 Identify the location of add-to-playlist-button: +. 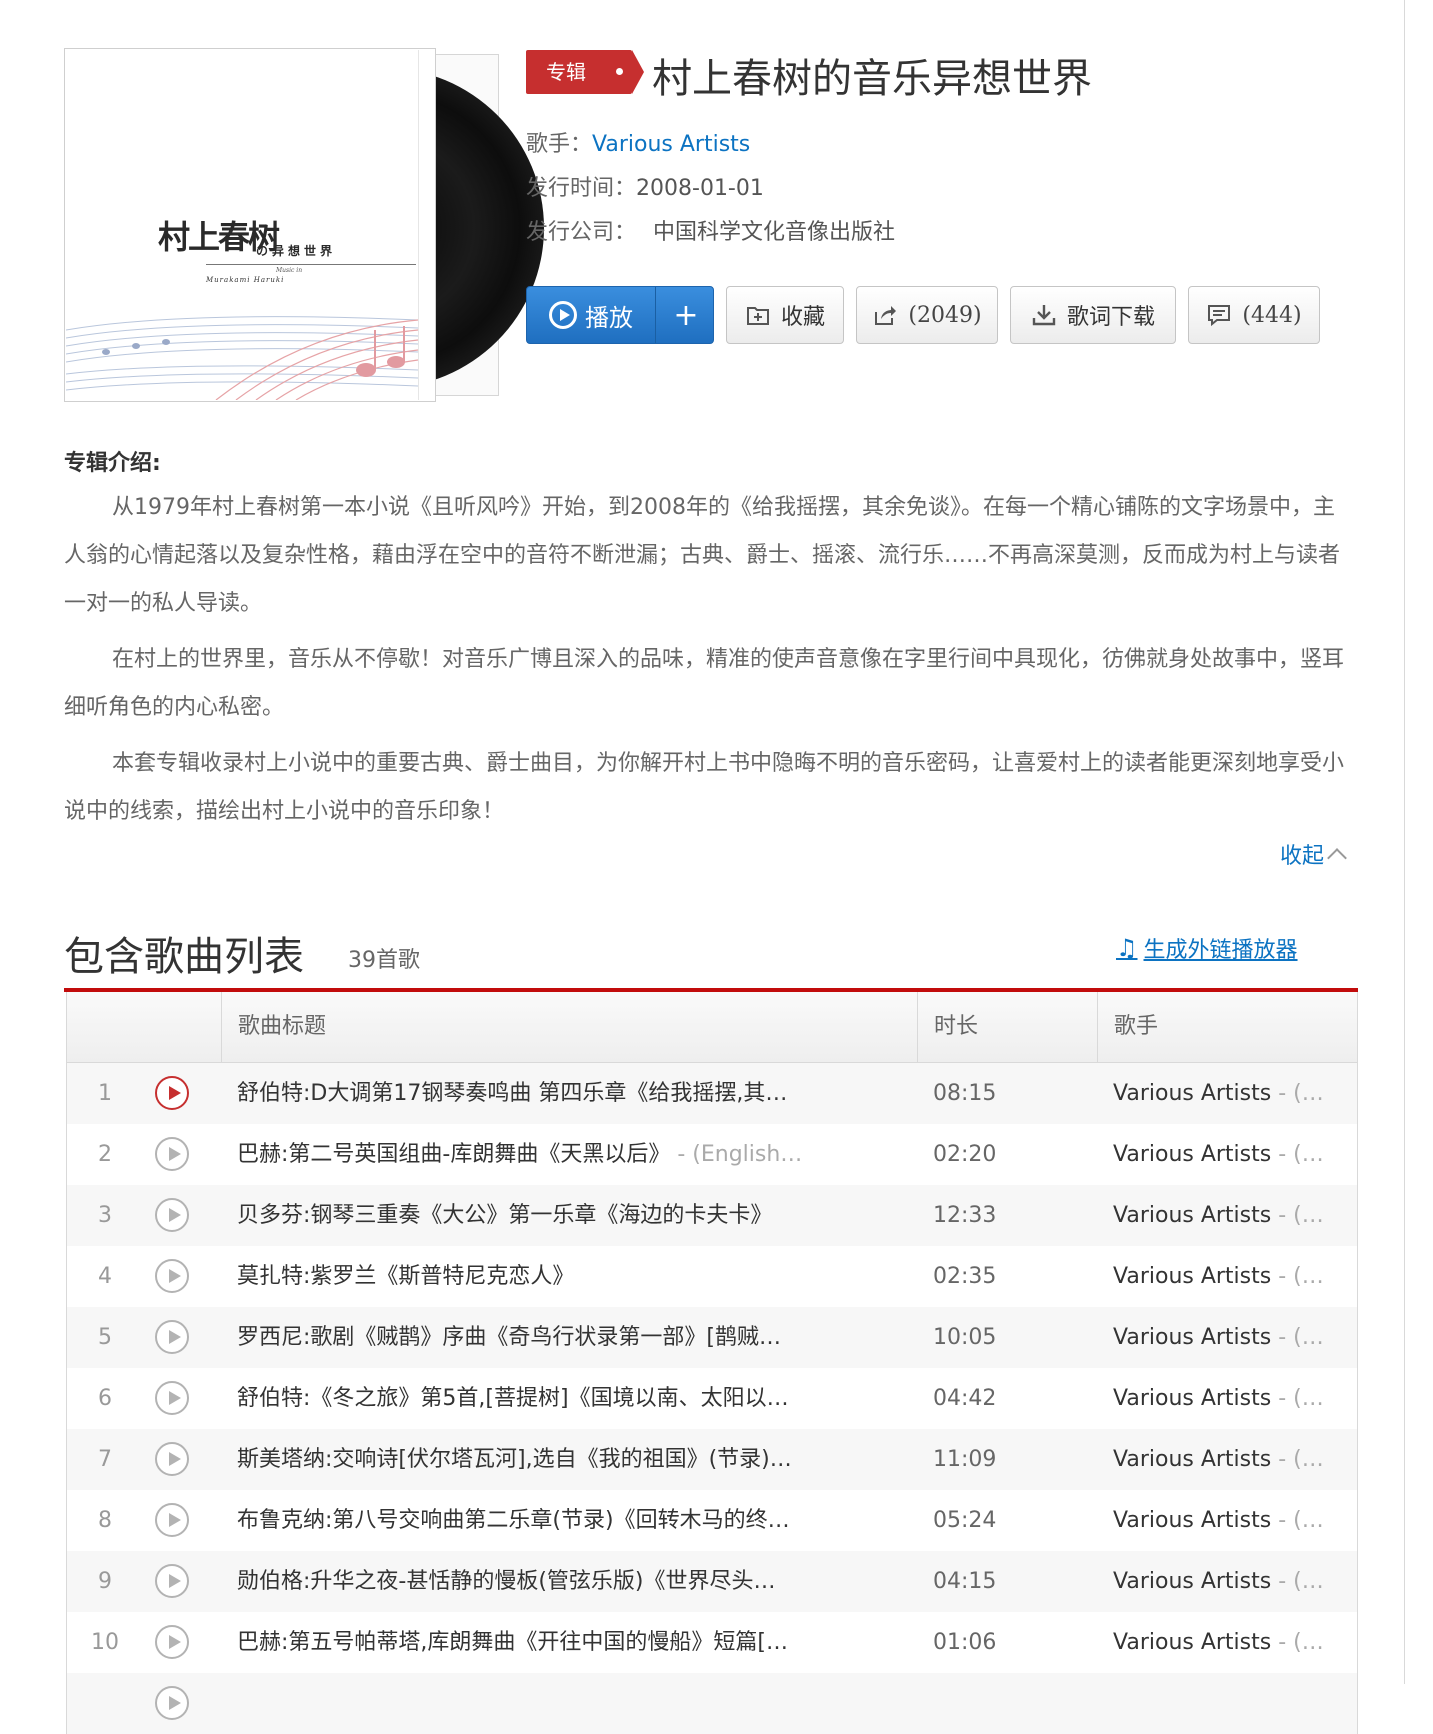
(684, 315).